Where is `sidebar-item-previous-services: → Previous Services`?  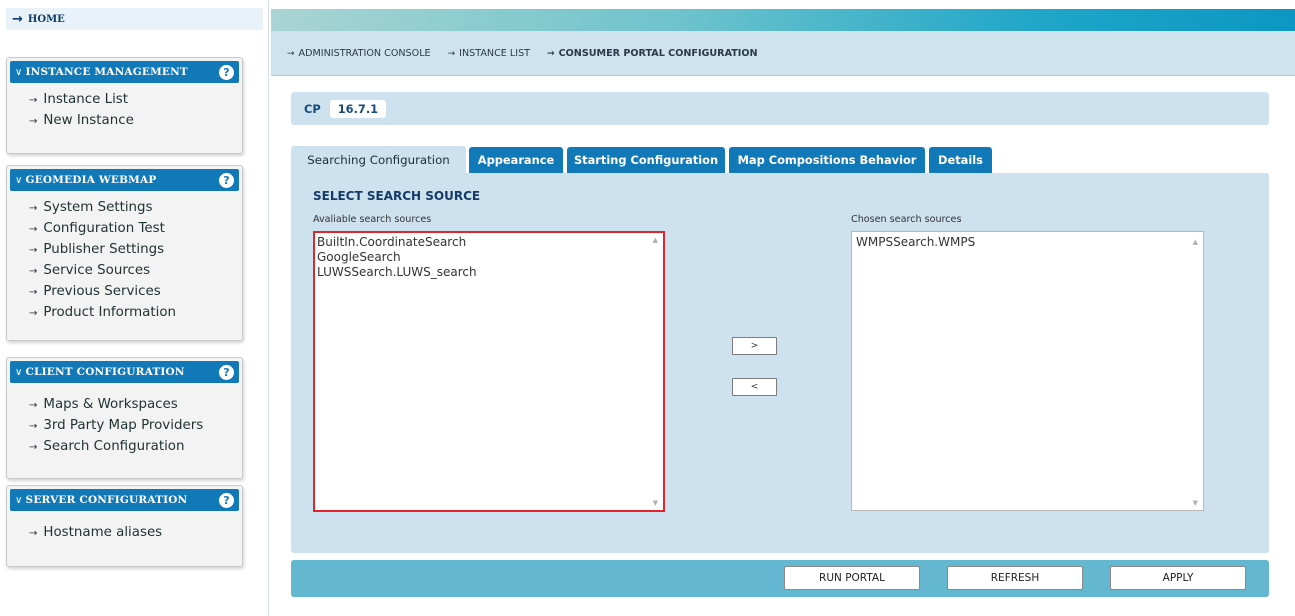 sidebar-item-previous-services: → Previous Services is located at coordinates (135, 292).